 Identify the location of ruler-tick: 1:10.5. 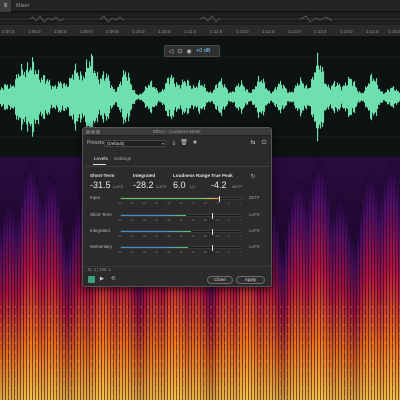
(164, 31).